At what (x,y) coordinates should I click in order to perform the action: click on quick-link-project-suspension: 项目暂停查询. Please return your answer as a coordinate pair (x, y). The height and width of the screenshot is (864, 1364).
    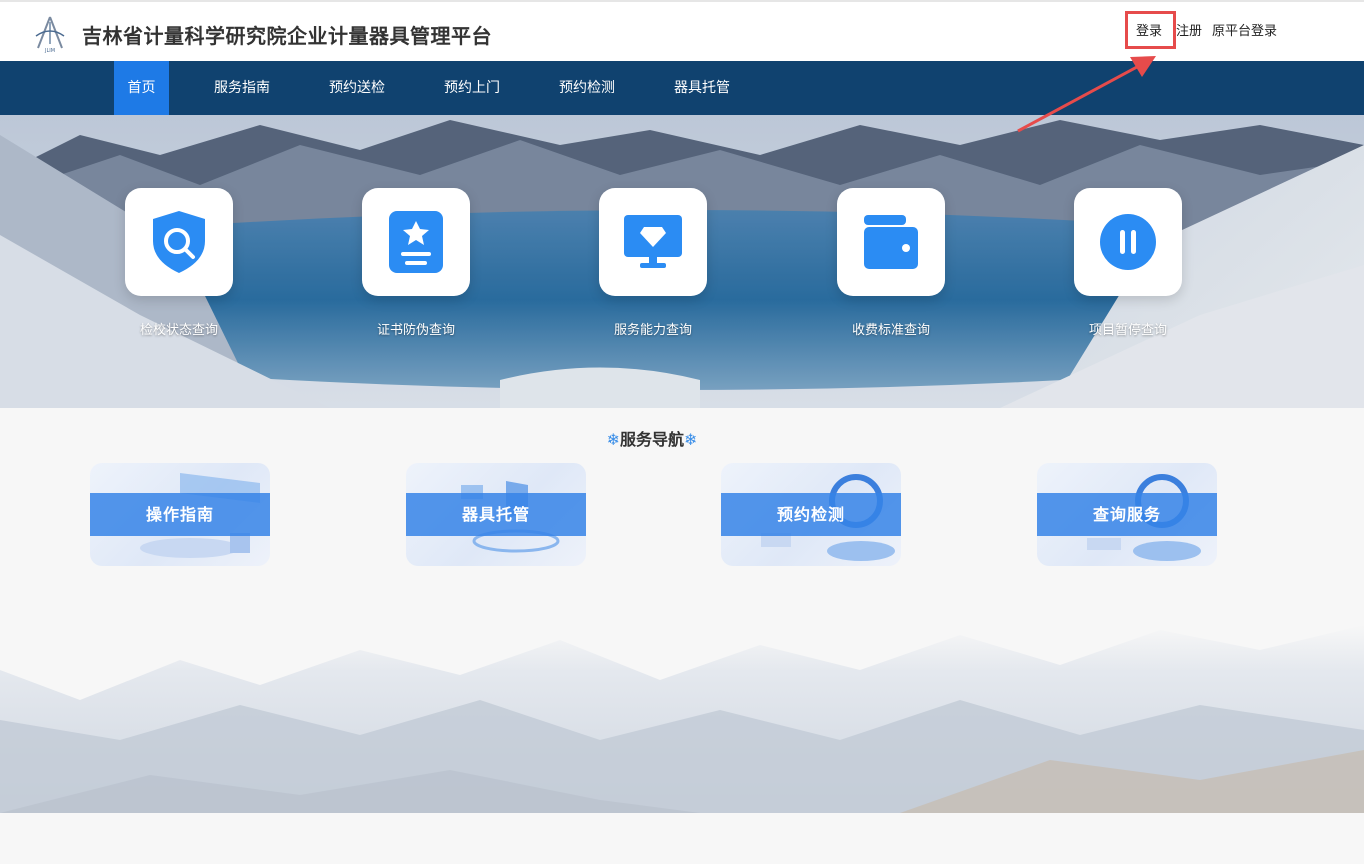
    Looking at the image, I should click on (1128, 263).